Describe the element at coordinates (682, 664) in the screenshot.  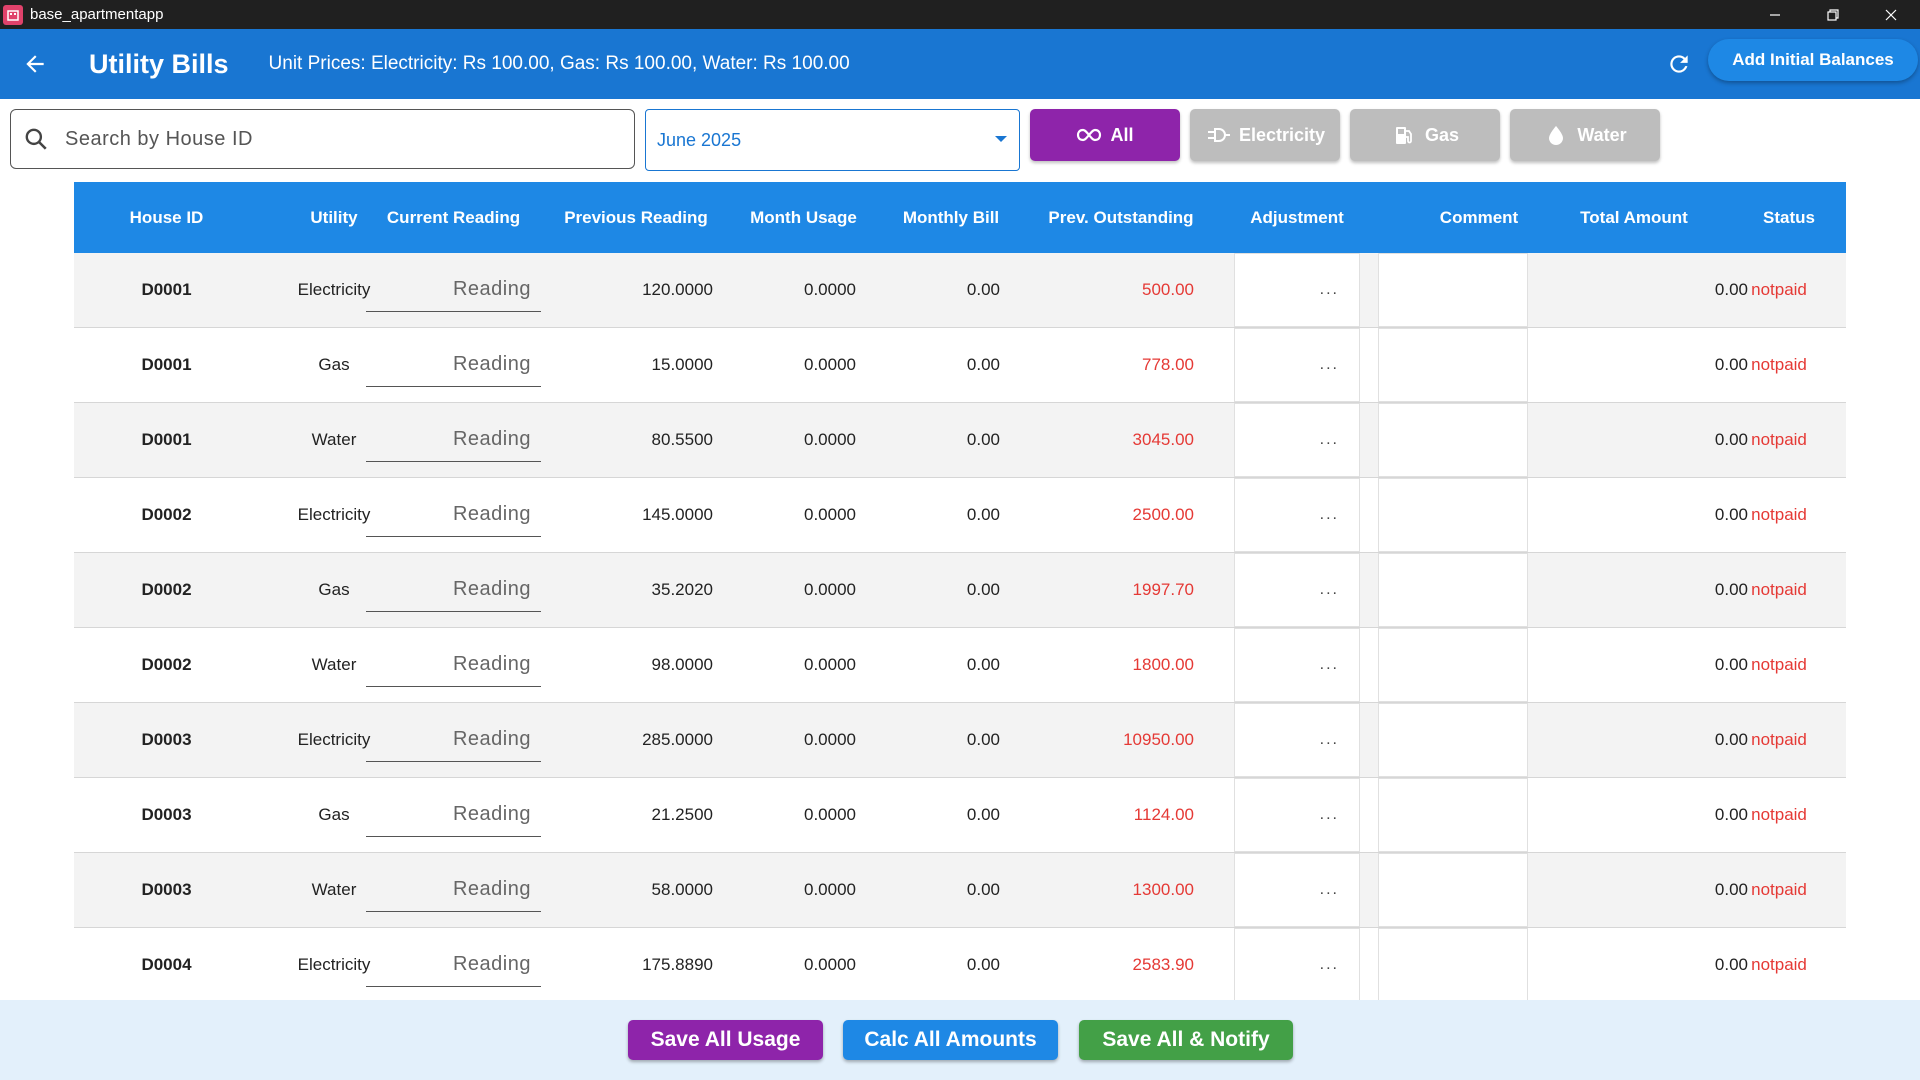
I see `previous-reading-cell: 98.0000` at that location.